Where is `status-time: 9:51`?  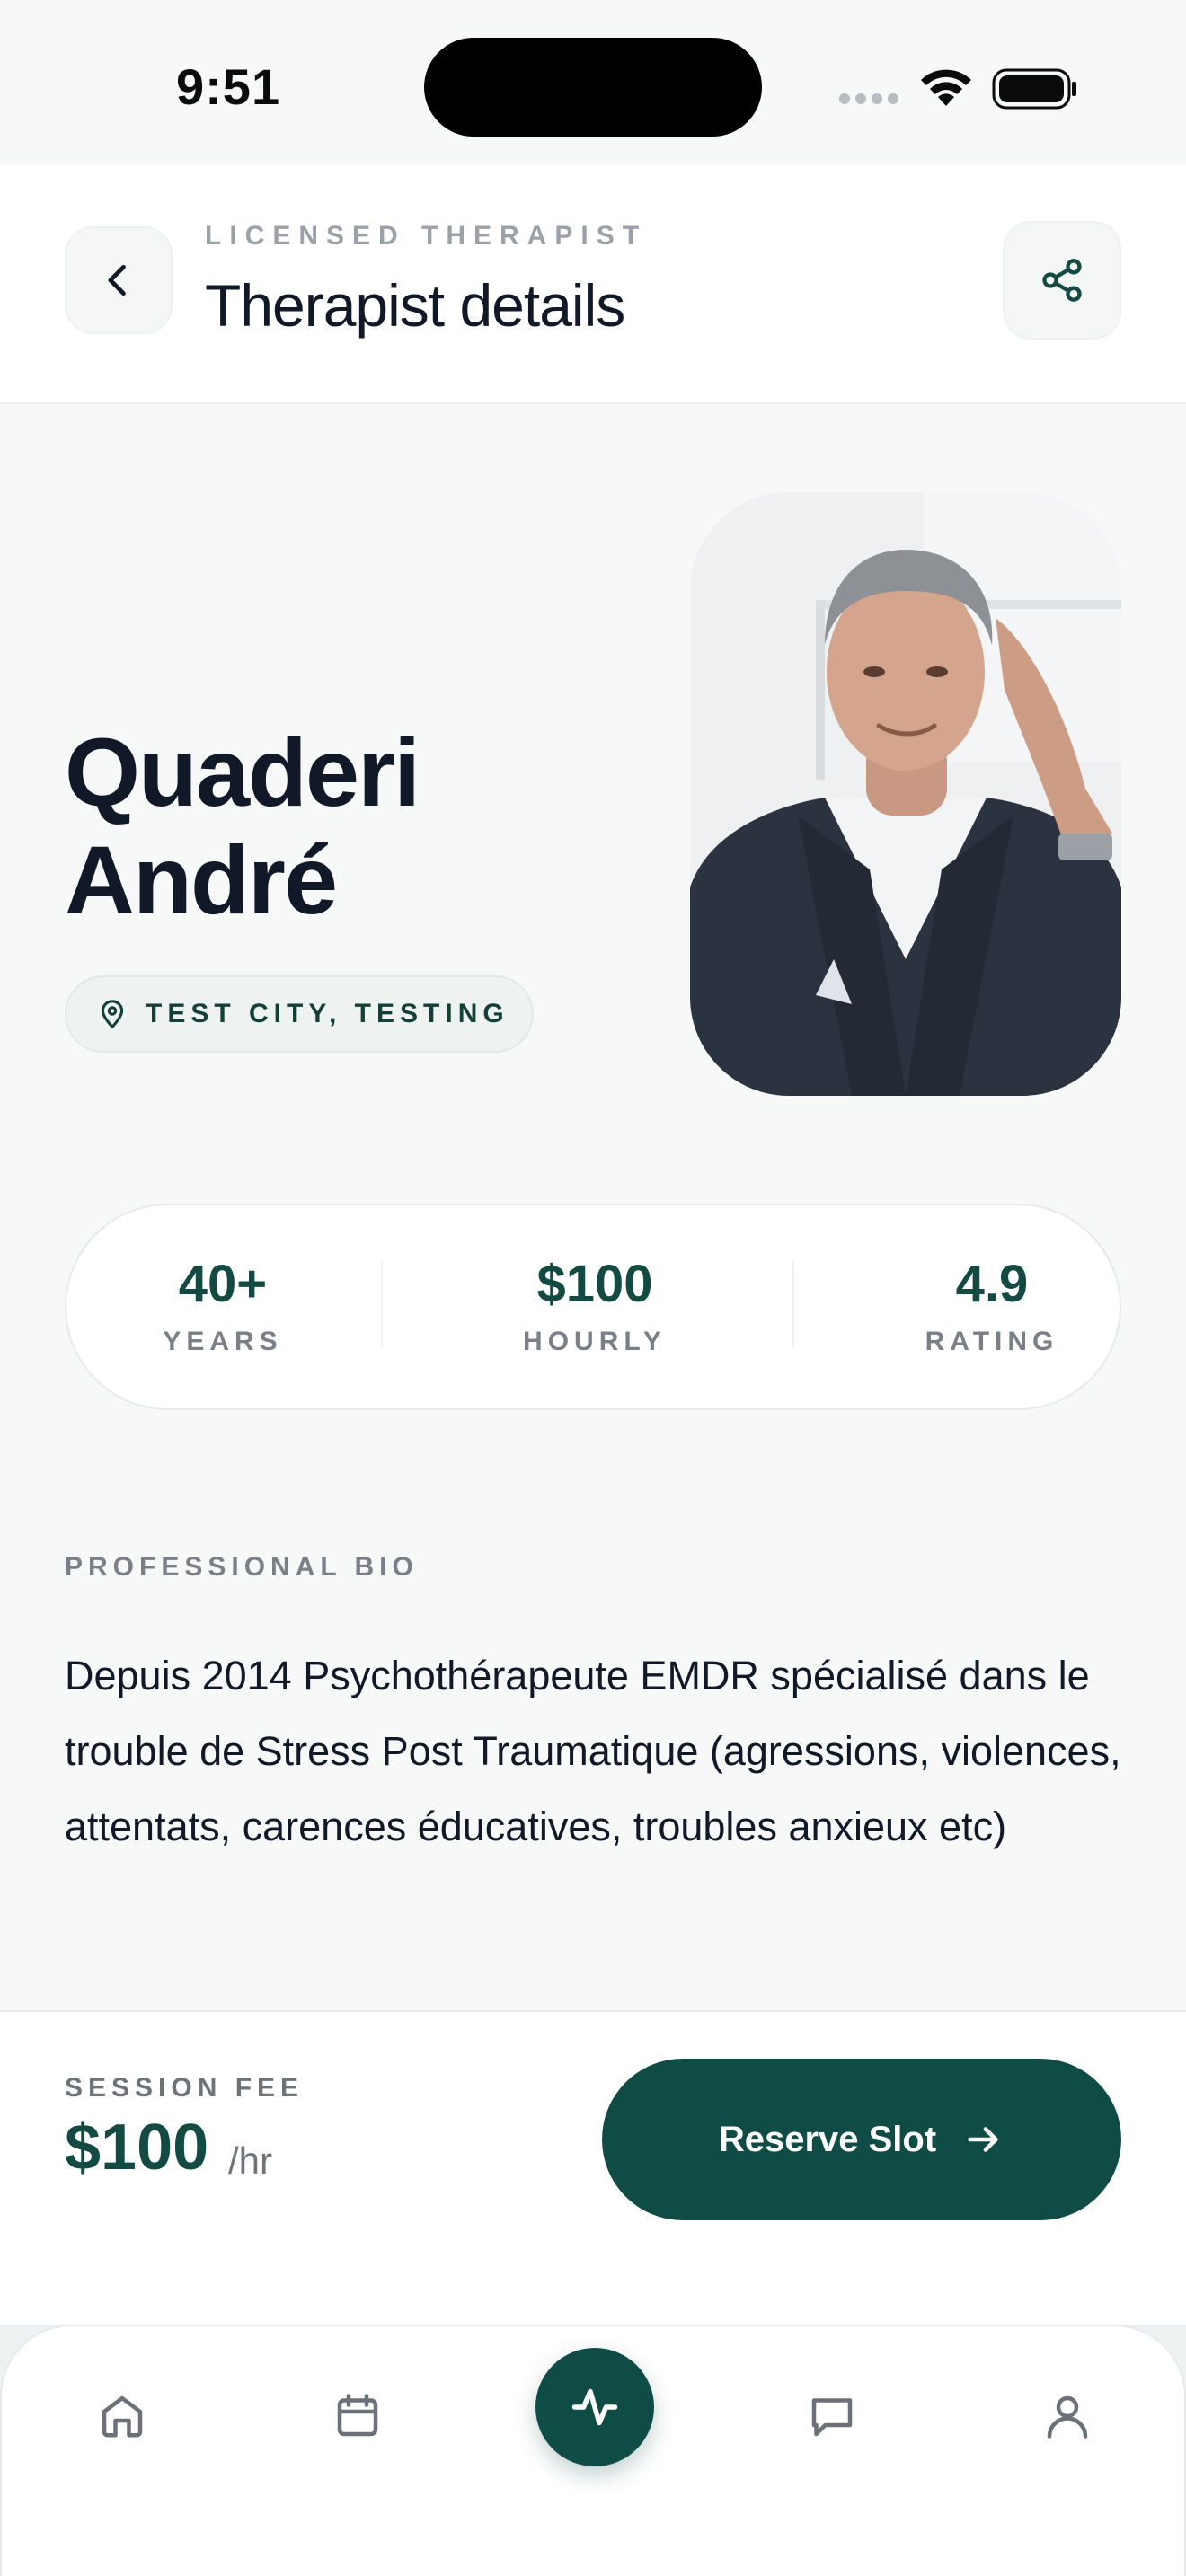 status-time: 9:51 is located at coordinates (228, 86).